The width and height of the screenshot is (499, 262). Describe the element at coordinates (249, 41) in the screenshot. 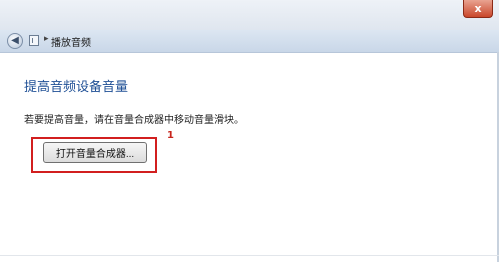

I see `navigation-bar: ◀ ▸ 播放音频` at that location.